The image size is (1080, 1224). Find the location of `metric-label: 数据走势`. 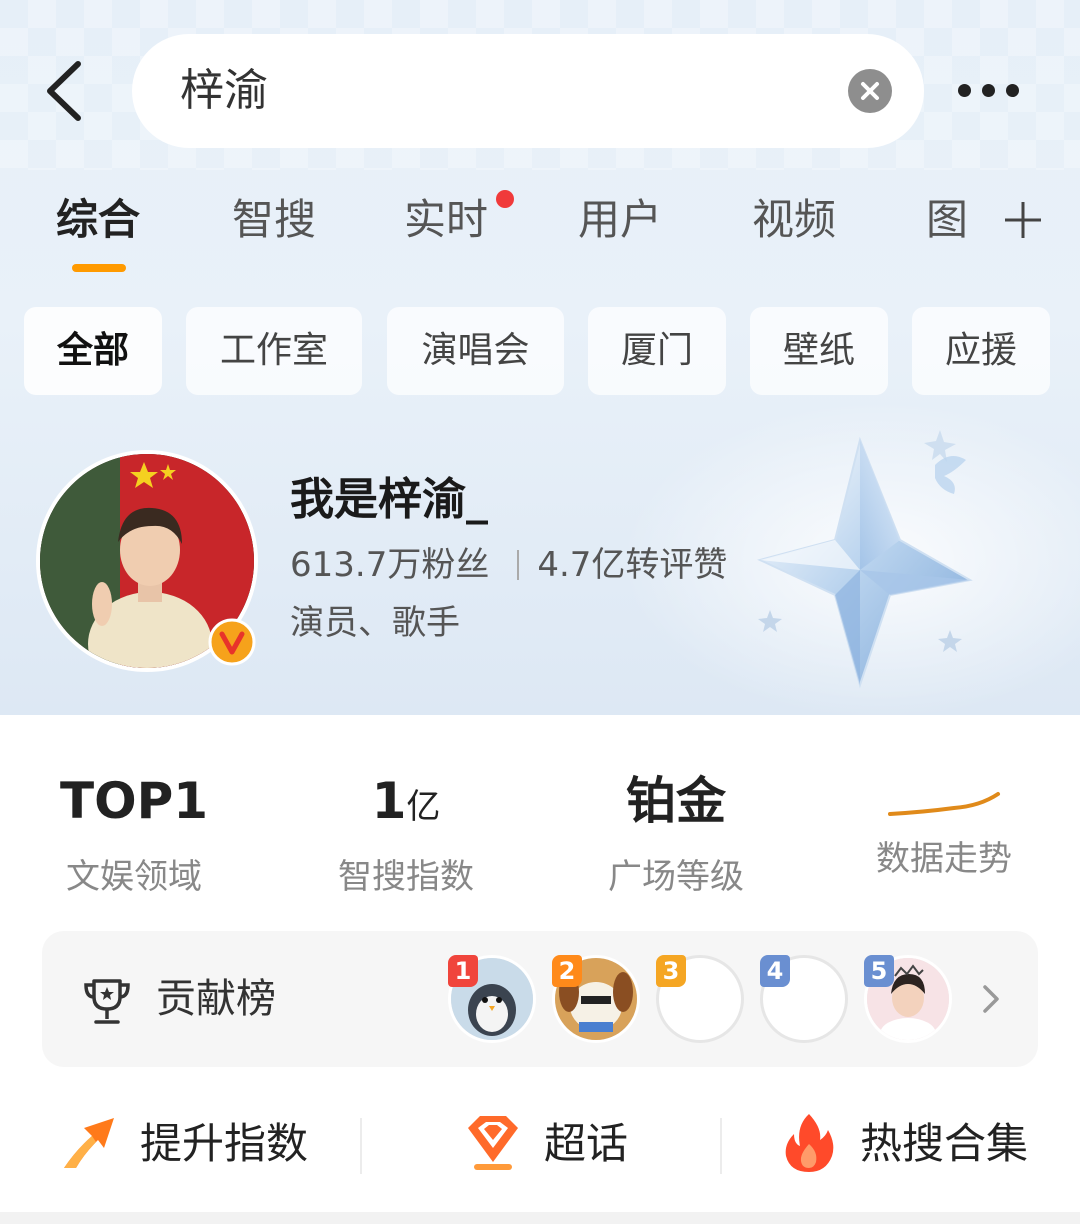

metric-label: 数据走势 is located at coordinates (944, 859).